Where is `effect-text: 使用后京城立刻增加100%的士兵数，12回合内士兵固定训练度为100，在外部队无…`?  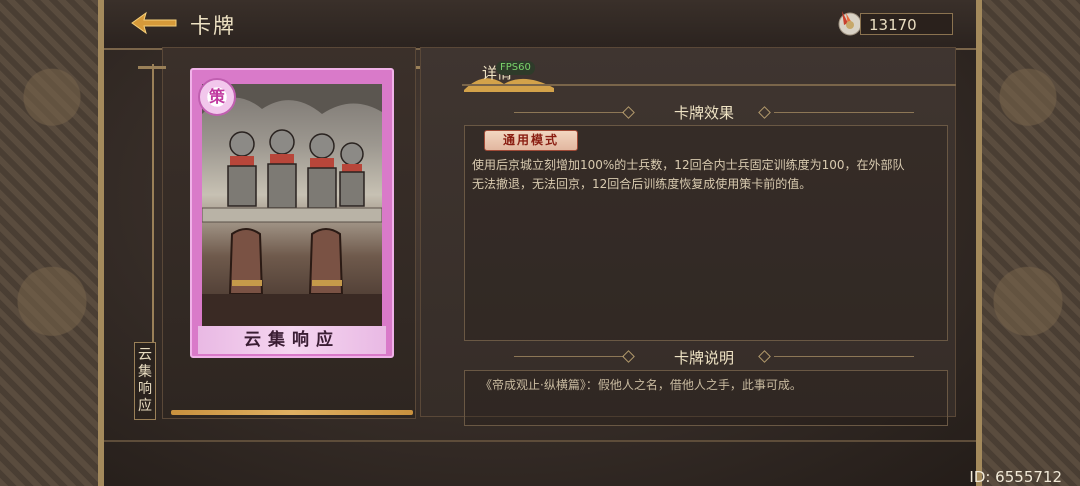
effect-text: 使用后京城立刻增加100%的士兵数，12回合内士兵固定训练度为100，在外部队无… is located at coordinates (688, 174).